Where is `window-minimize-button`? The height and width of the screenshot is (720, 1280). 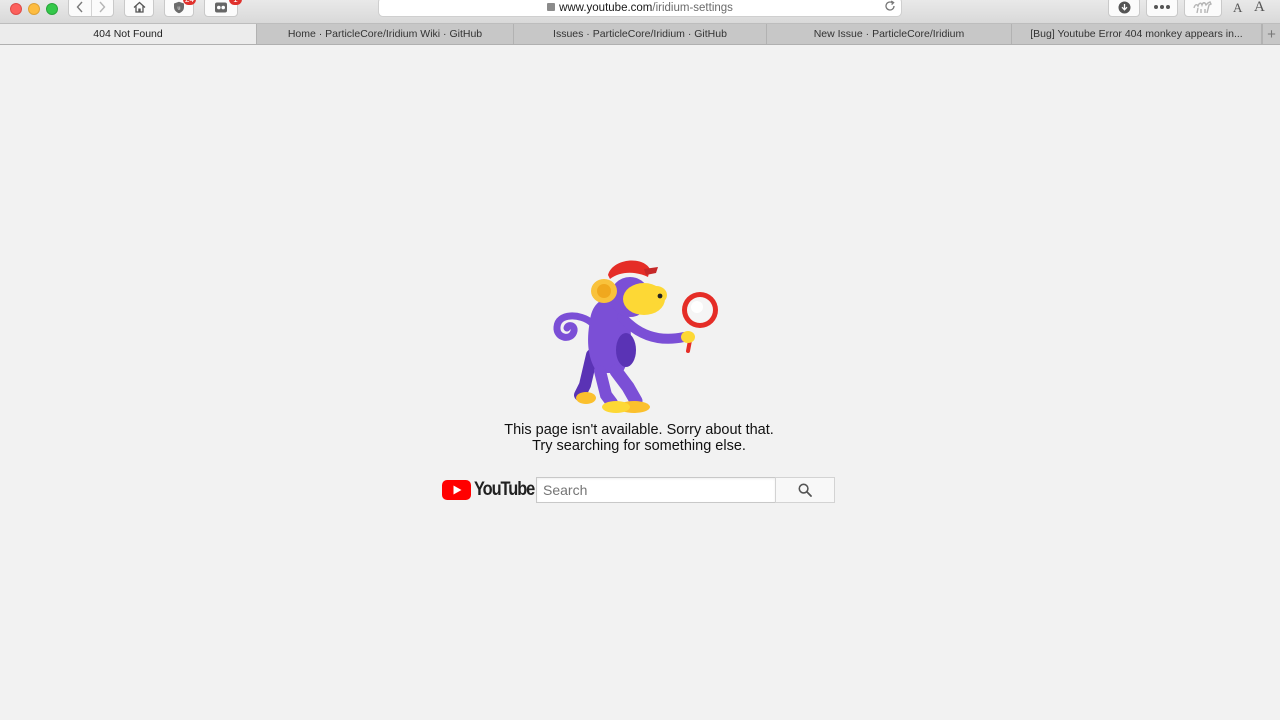 window-minimize-button is located at coordinates (34, 9).